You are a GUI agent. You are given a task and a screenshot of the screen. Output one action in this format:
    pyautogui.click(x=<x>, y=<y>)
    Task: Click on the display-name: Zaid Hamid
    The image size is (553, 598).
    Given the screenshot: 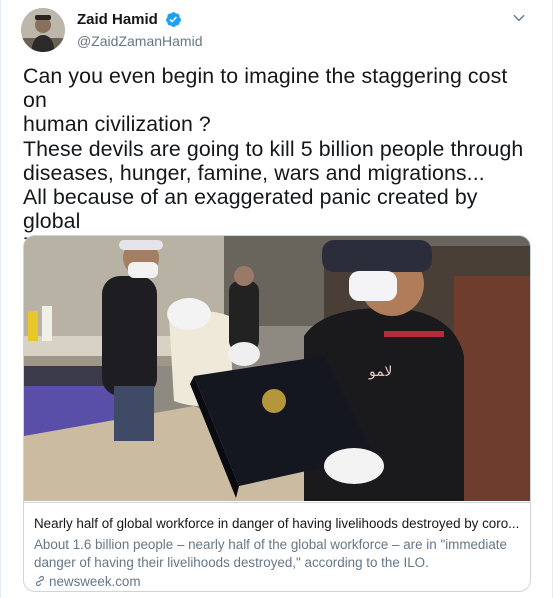 What is the action you would take?
    pyautogui.click(x=117, y=19)
    